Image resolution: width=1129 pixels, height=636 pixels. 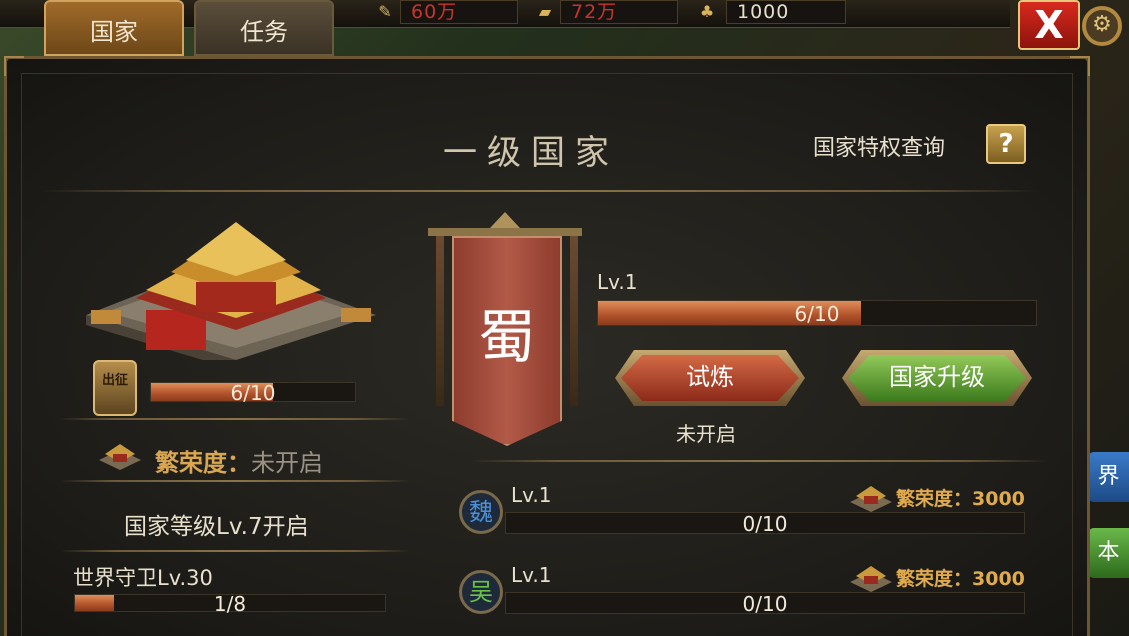 I want to click on prosperity-status: 未开启, so click(x=287, y=463).